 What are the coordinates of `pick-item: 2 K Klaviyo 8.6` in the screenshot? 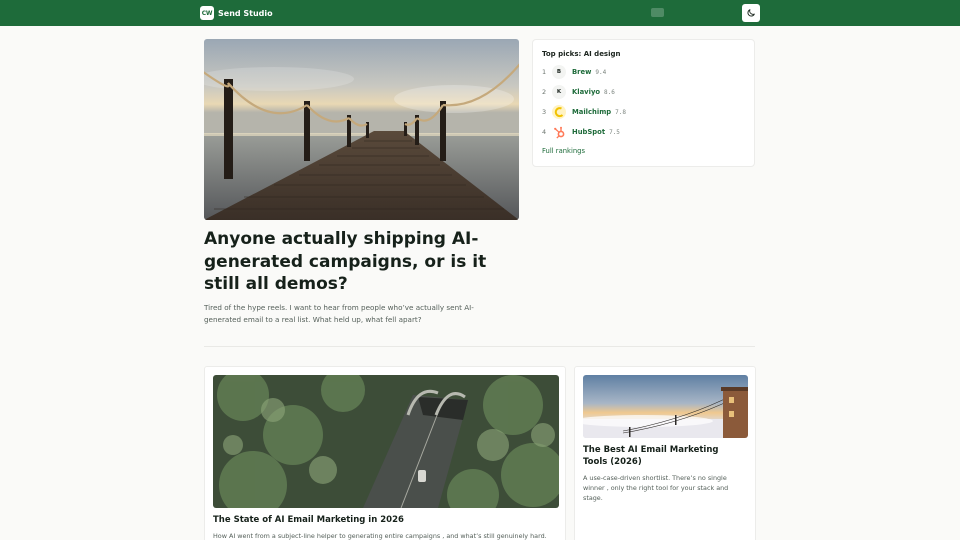 It's located at (578, 92).